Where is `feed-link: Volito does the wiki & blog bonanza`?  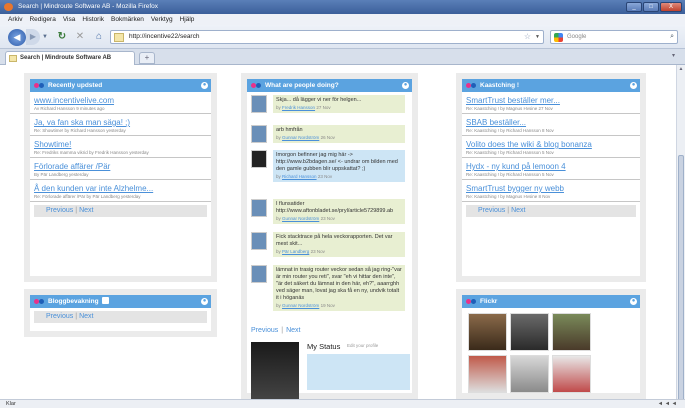 feed-link: Volito does the wiki & blog bonanza is located at coordinates (551, 144).